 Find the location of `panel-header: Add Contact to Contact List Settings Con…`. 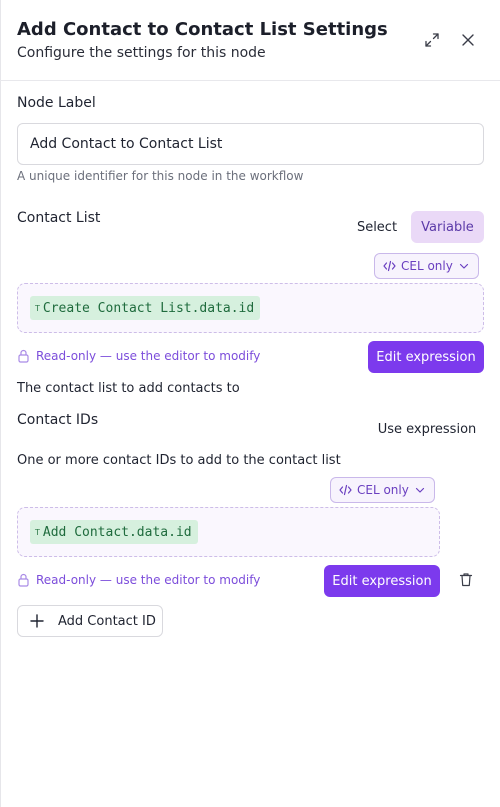

panel-header: Add Contact to Contact List Settings Con… is located at coordinates (250, 40).